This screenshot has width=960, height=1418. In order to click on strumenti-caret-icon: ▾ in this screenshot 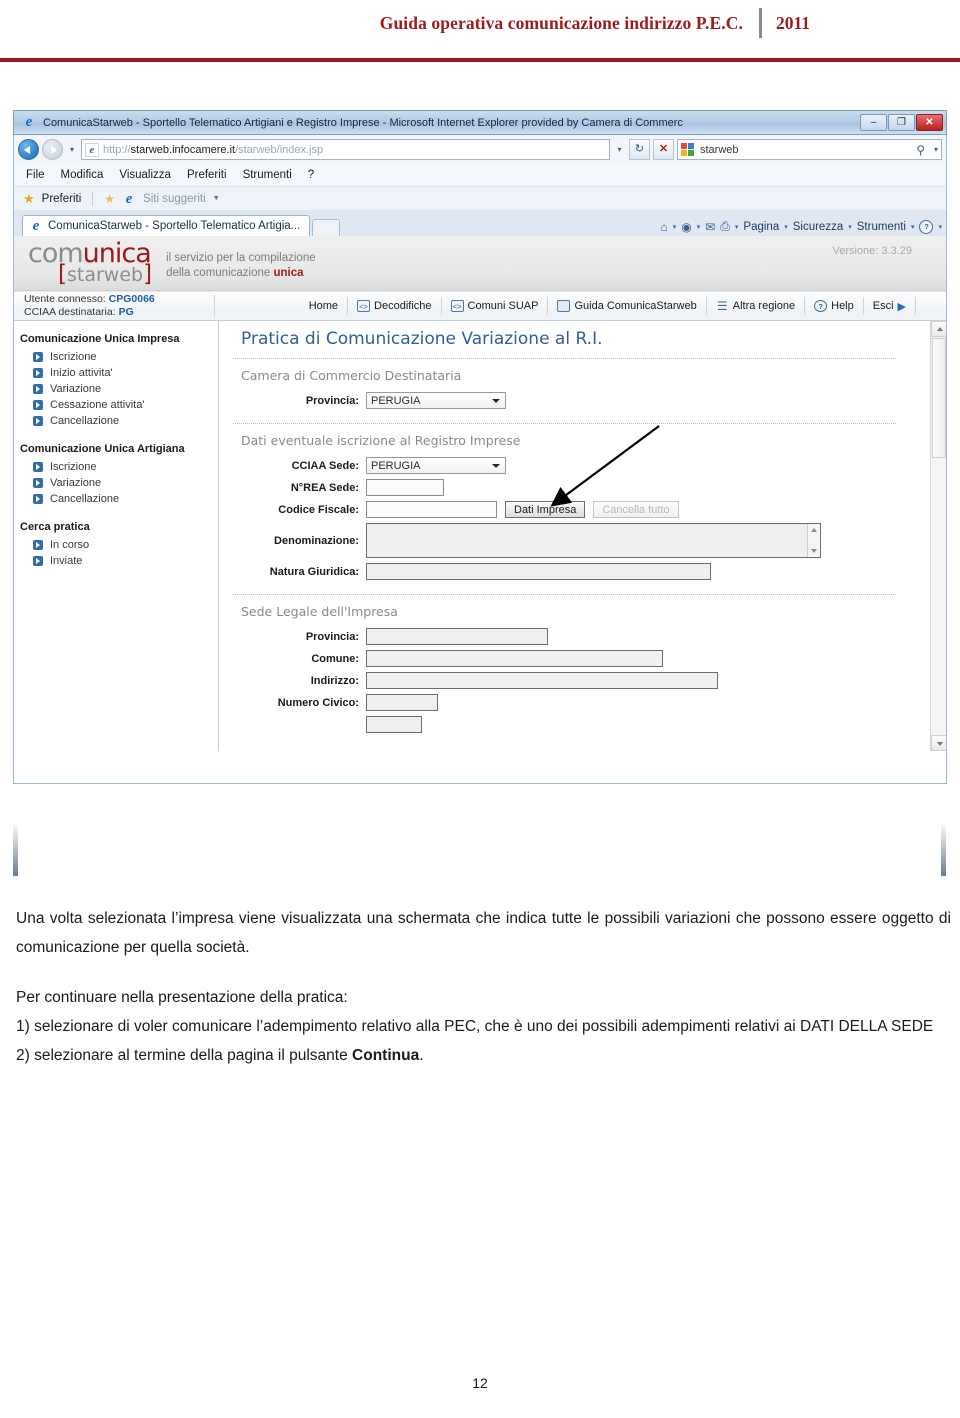, I will do `click(913, 227)`.